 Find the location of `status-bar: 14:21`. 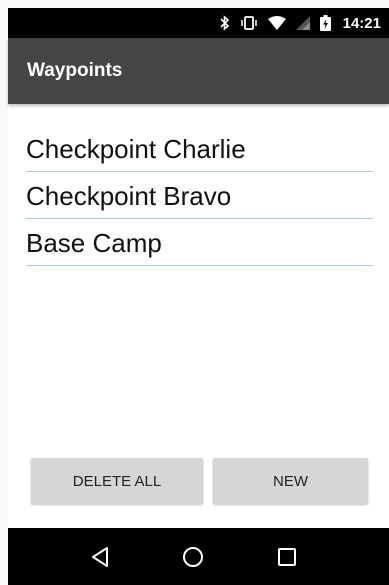

status-bar: 14:21 is located at coordinates (198, 23).